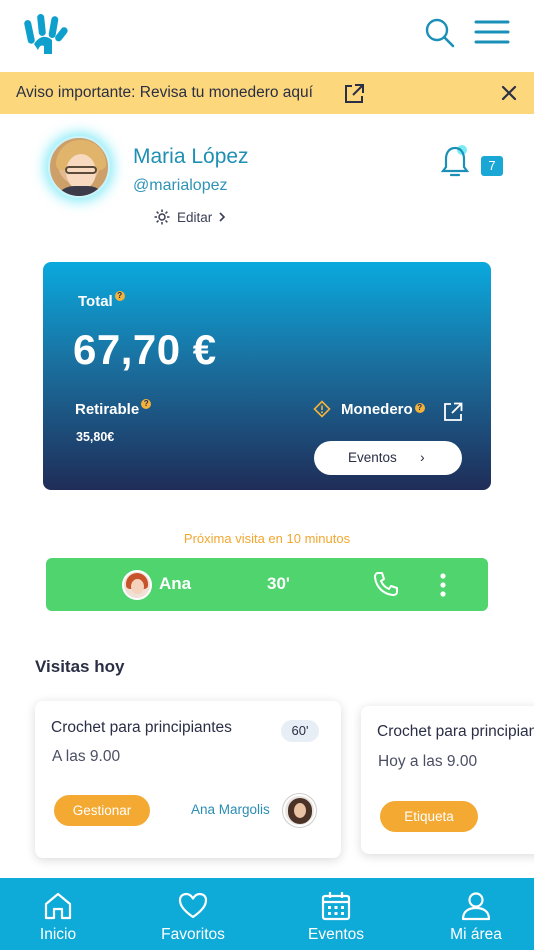  I want to click on nav-item-eventos: Eventos, so click(336, 914).